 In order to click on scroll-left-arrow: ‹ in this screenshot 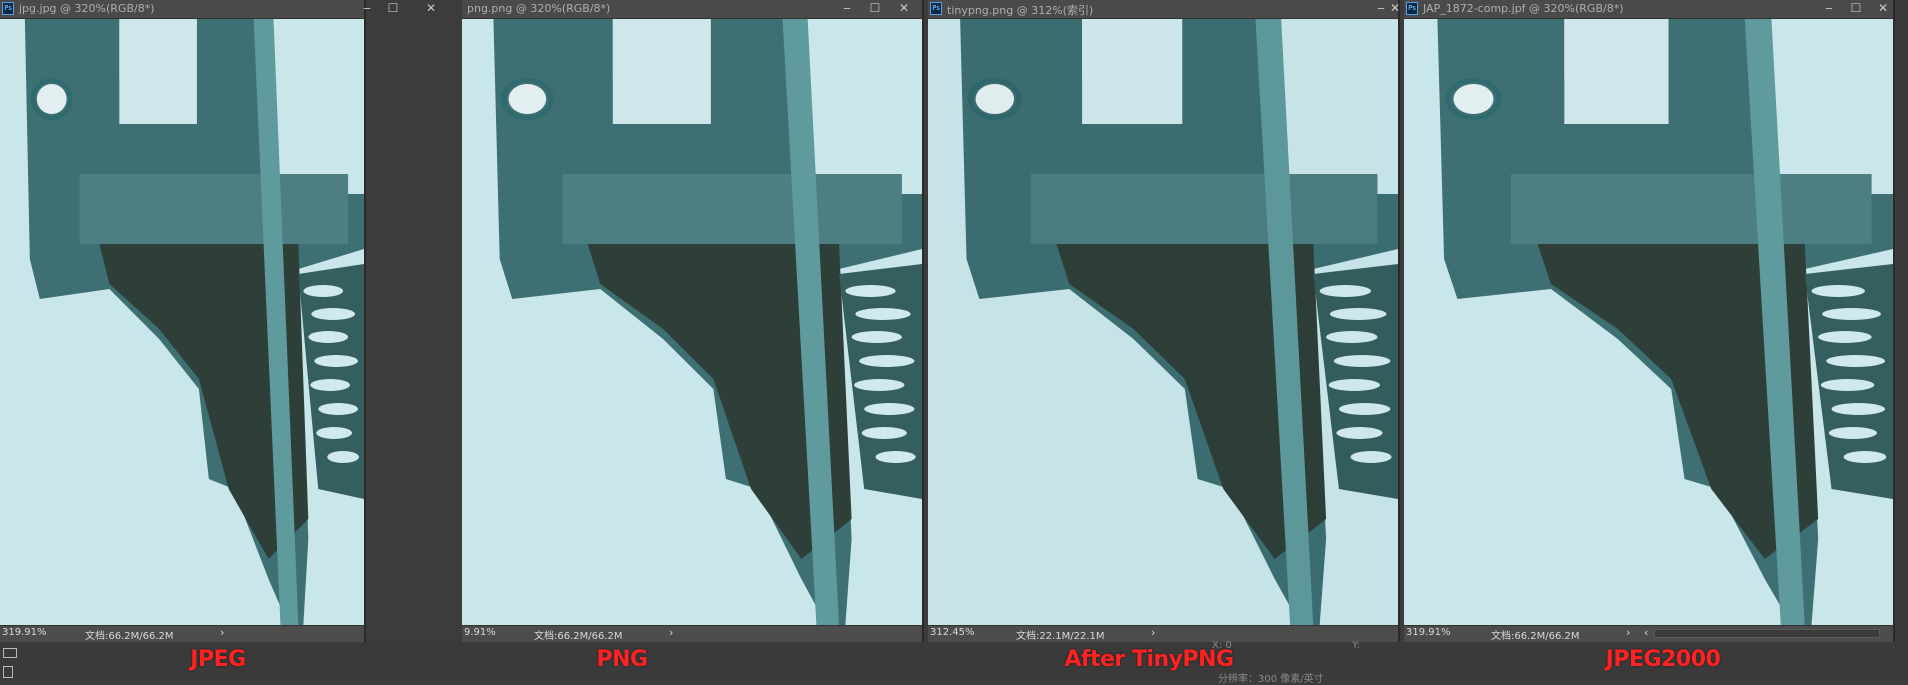, I will do `click(1646, 632)`.